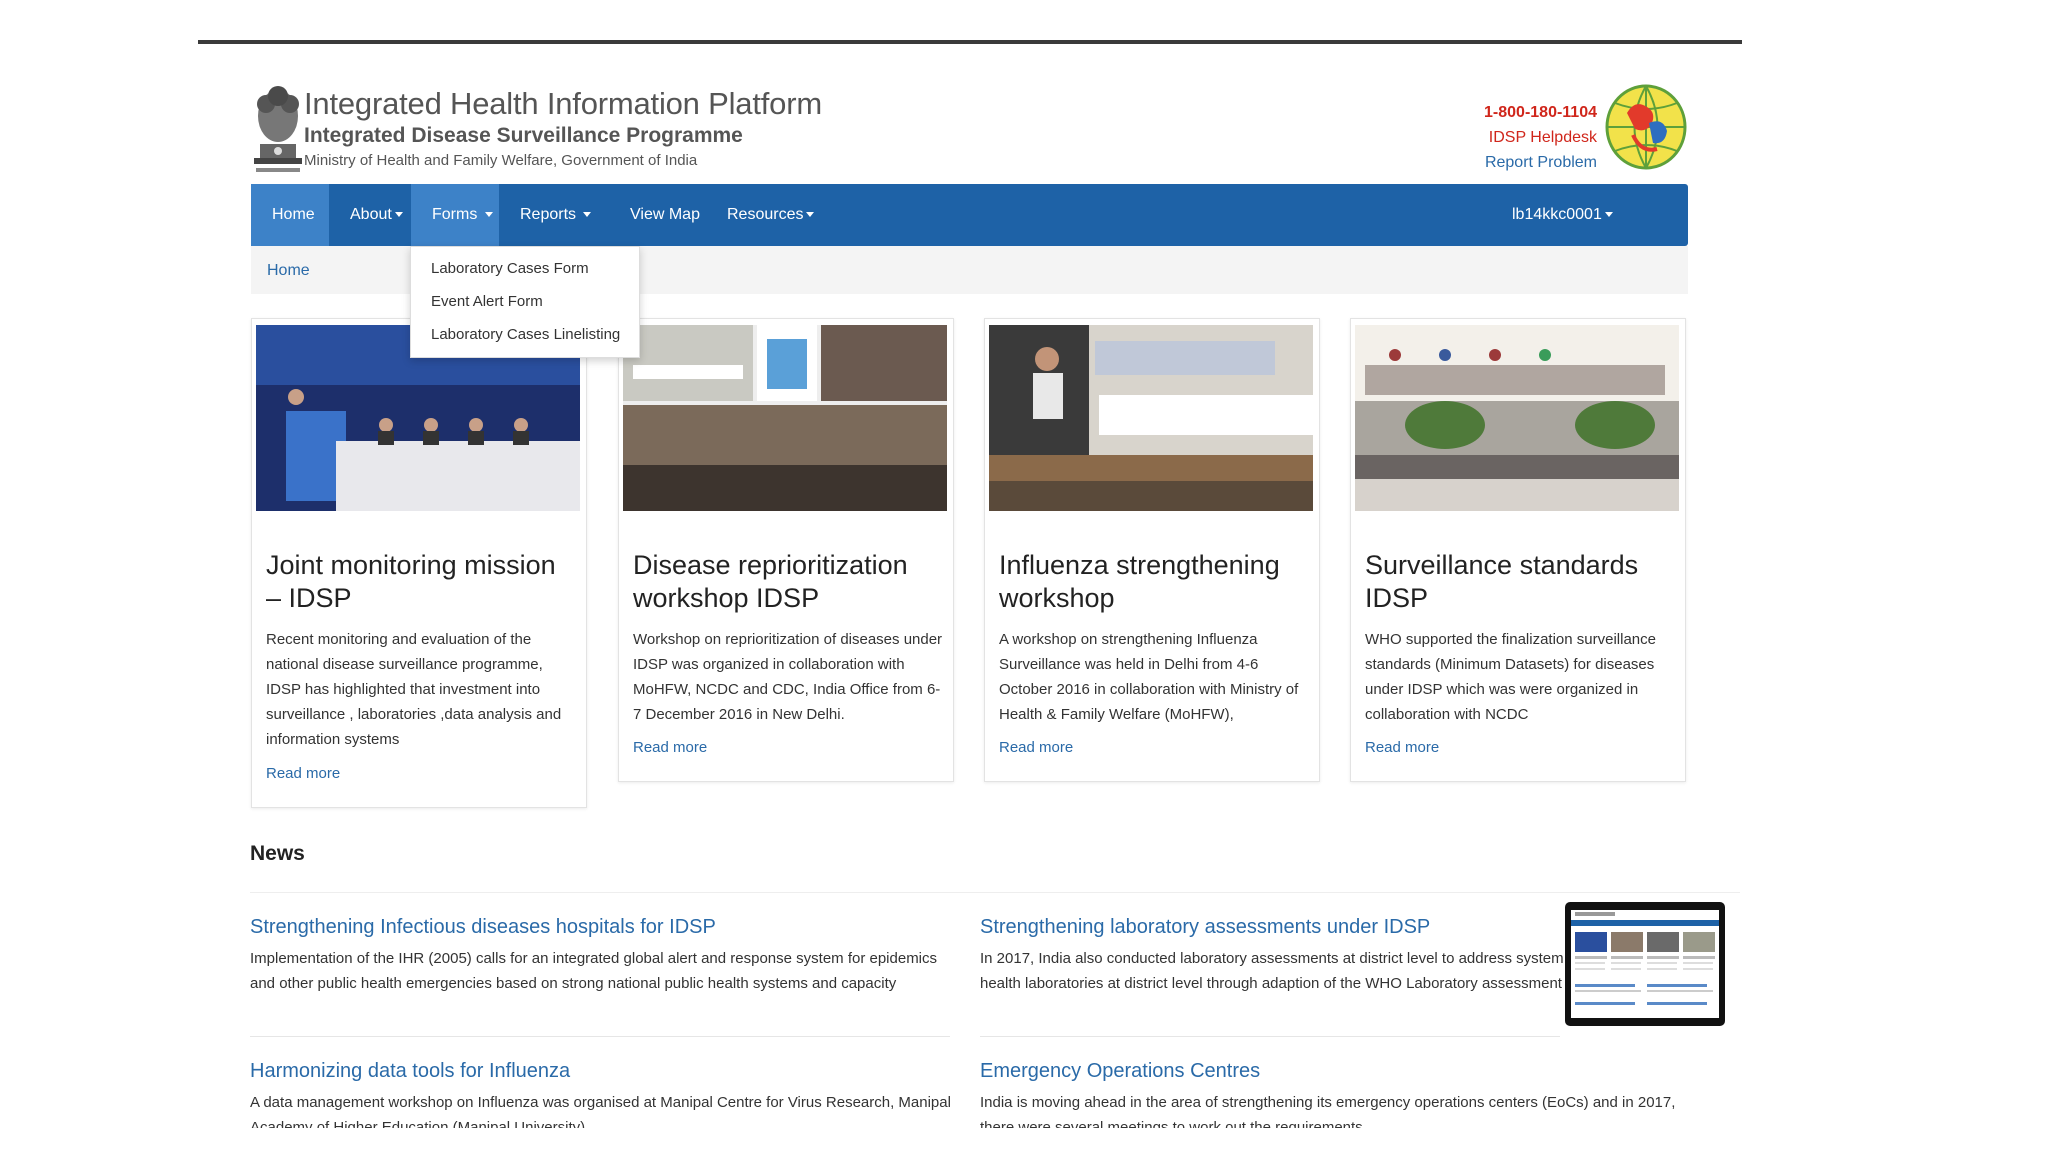 This screenshot has width=2048, height=1152. What do you see at coordinates (785, 418) in the screenshot?
I see `card-photo-workshop-collage` at bounding box center [785, 418].